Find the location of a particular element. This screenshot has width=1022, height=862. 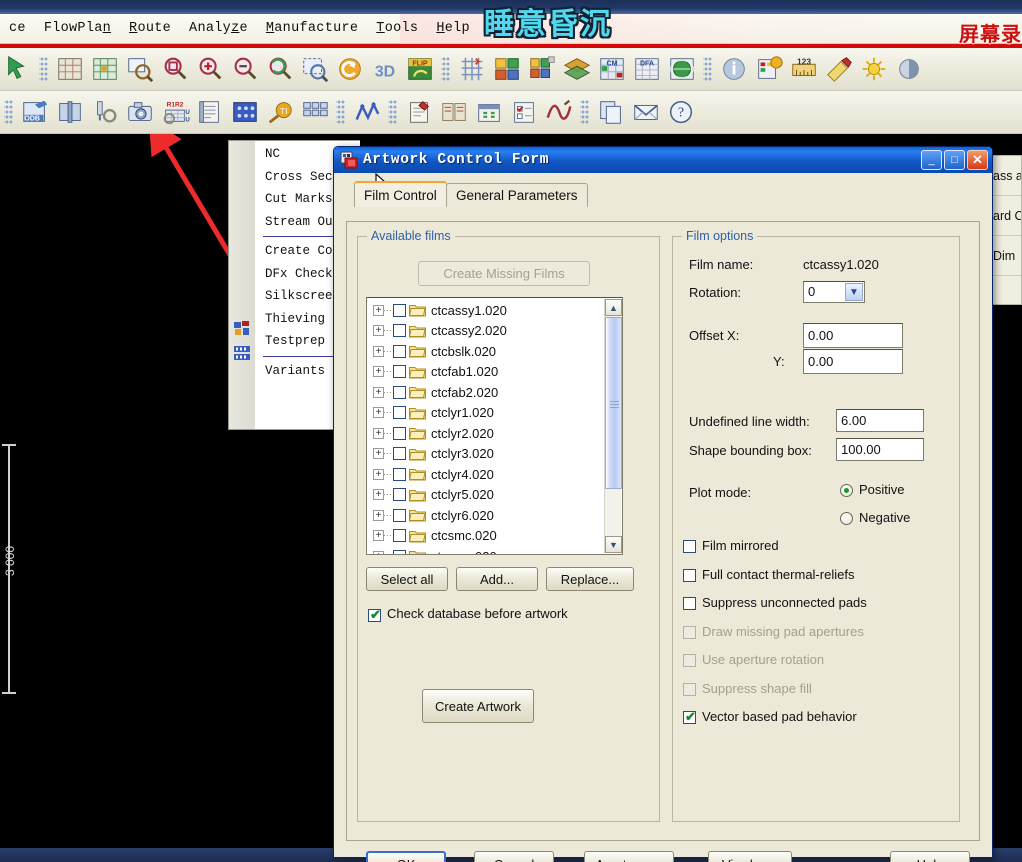

tab-general-parameters: General Parameters is located at coordinates (517, 195).